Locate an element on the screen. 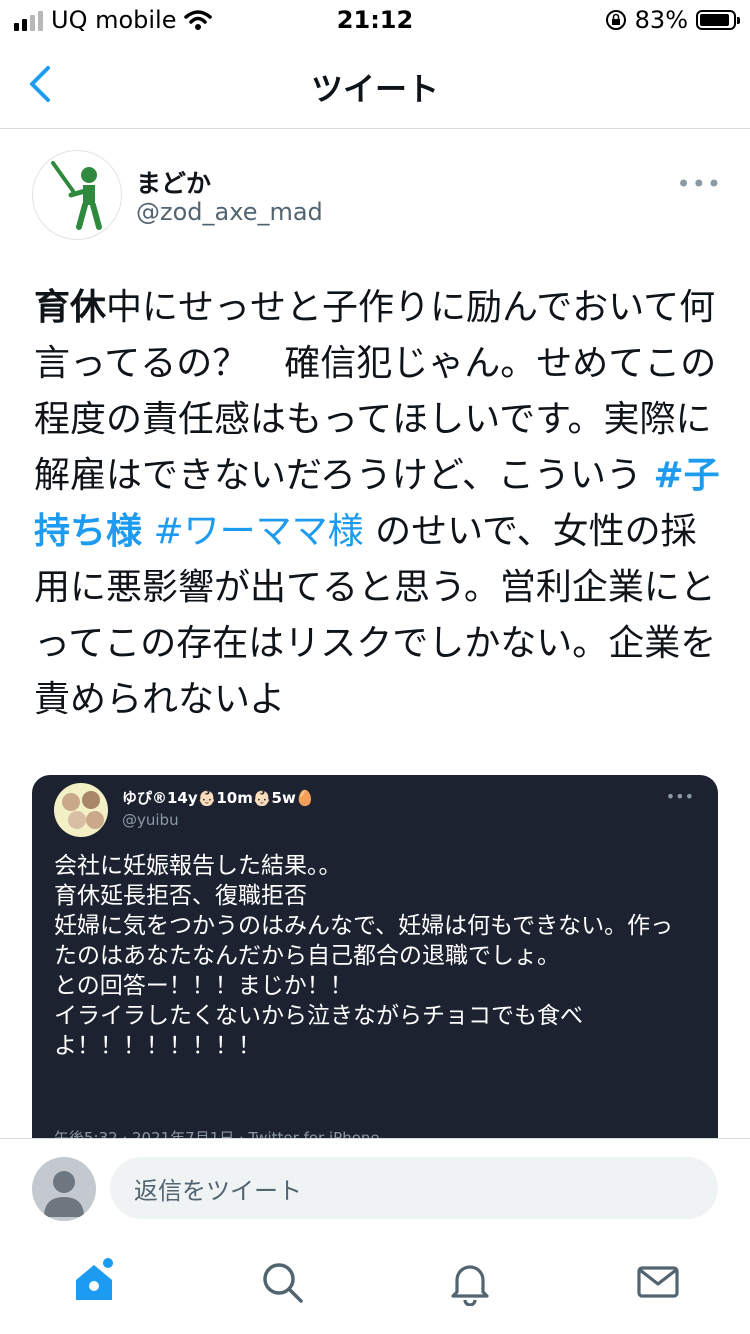 This screenshot has height=1334, width=750. page-title: ツイート is located at coordinates (374, 89).